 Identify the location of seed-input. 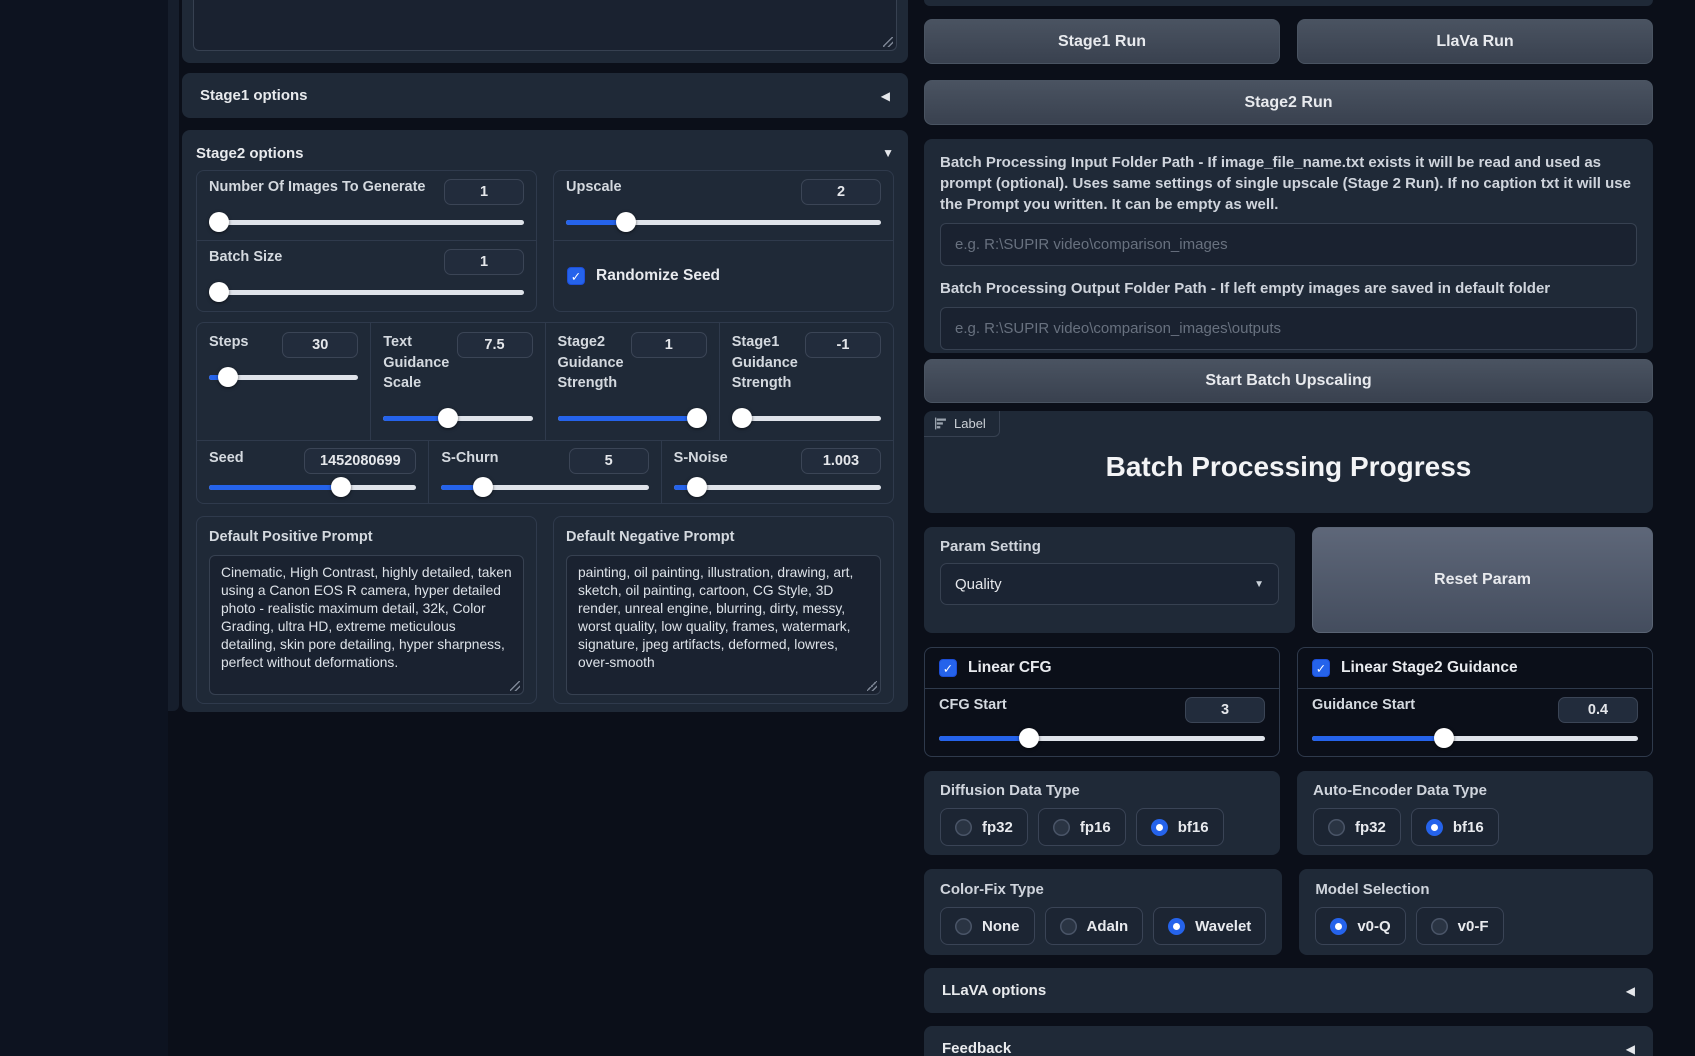
(360, 461).